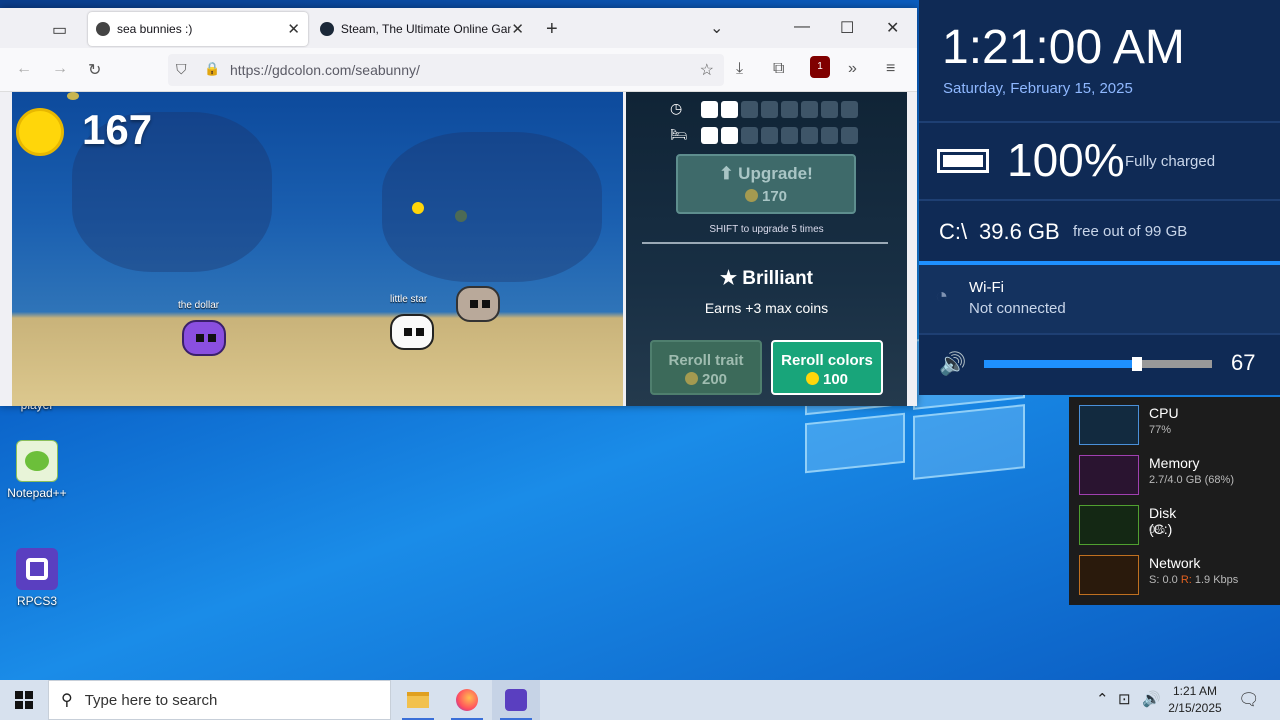 The width and height of the screenshot is (1280, 720). Describe the element at coordinates (1174, 463) in the screenshot. I see `perf-name: Memory` at that location.